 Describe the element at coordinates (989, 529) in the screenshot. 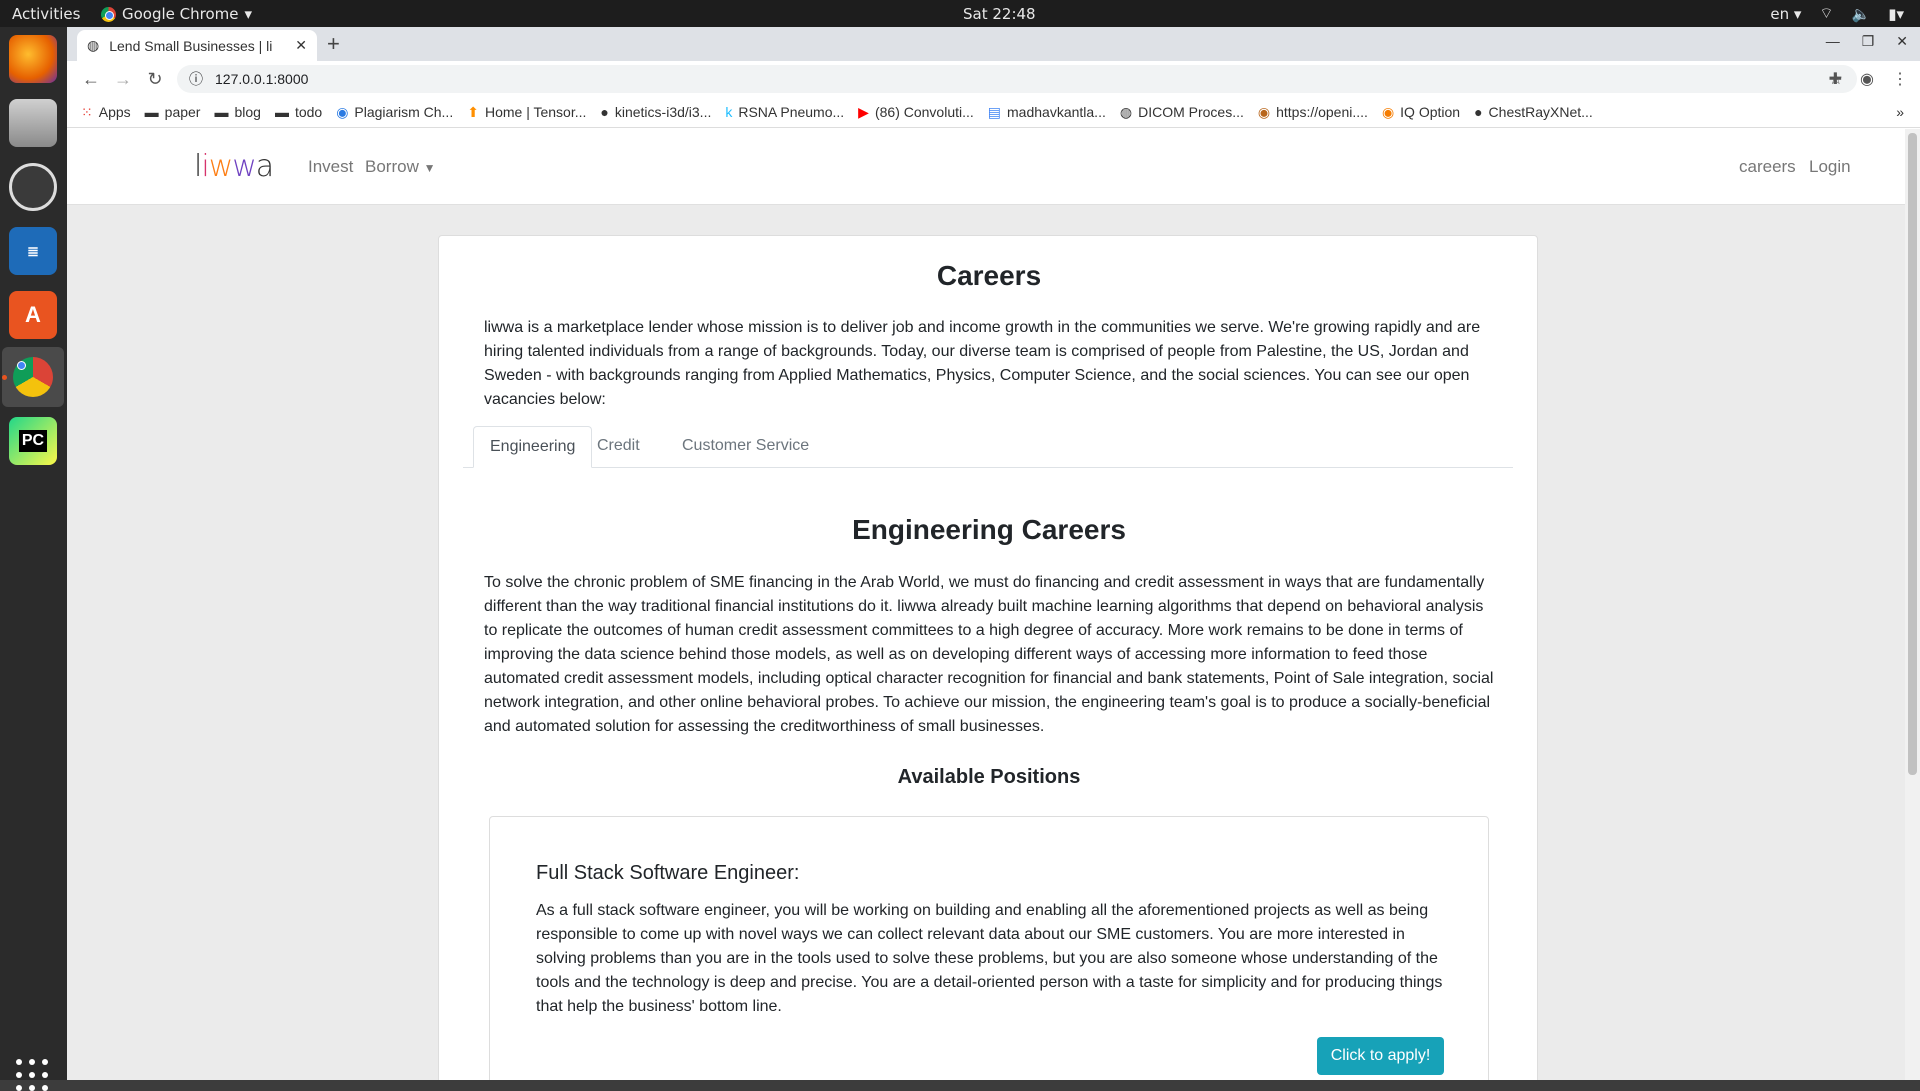

I see `section-title: Engineering Careers` at that location.